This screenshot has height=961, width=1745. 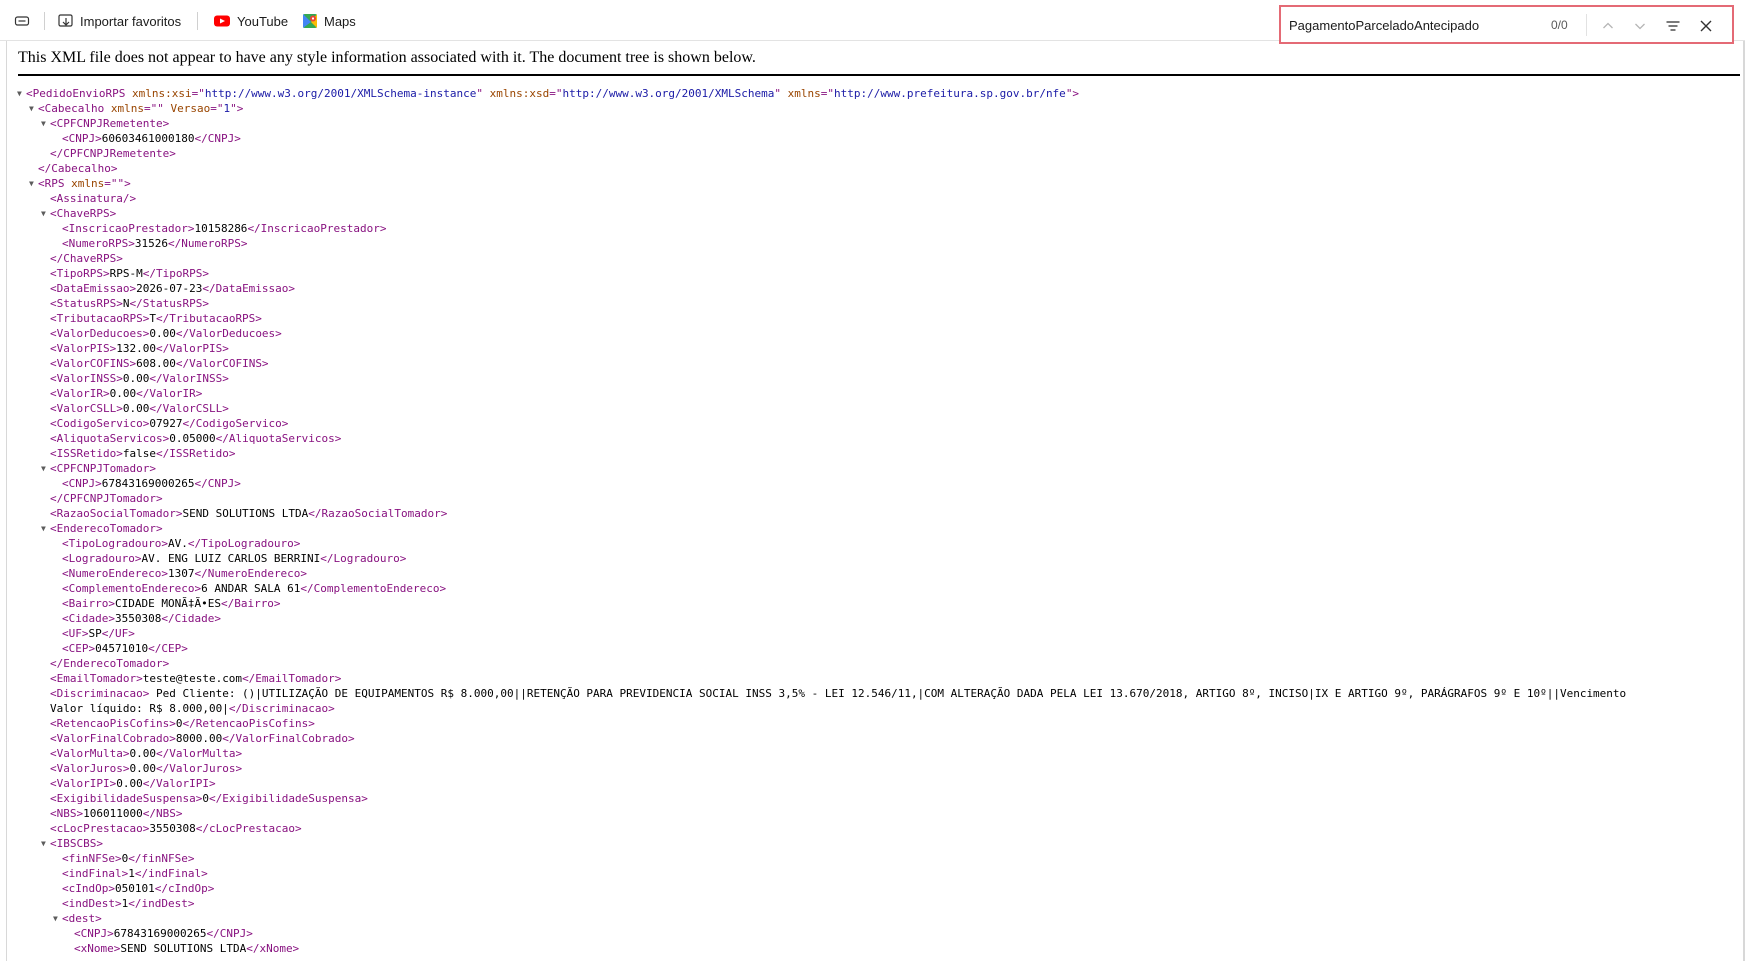 What do you see at coordinates (199, 768) in the screenshot?
I see `xml-tag: </ValorJuros>` at bounding box center [199, 768].